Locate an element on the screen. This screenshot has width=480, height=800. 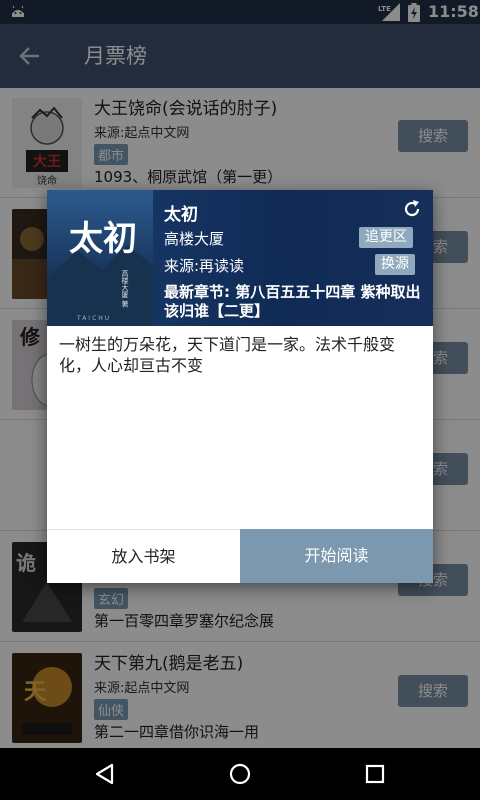
book-cover-image: 太初 高楼大厦 著 TAICHU is located at coordinates (100, 258).